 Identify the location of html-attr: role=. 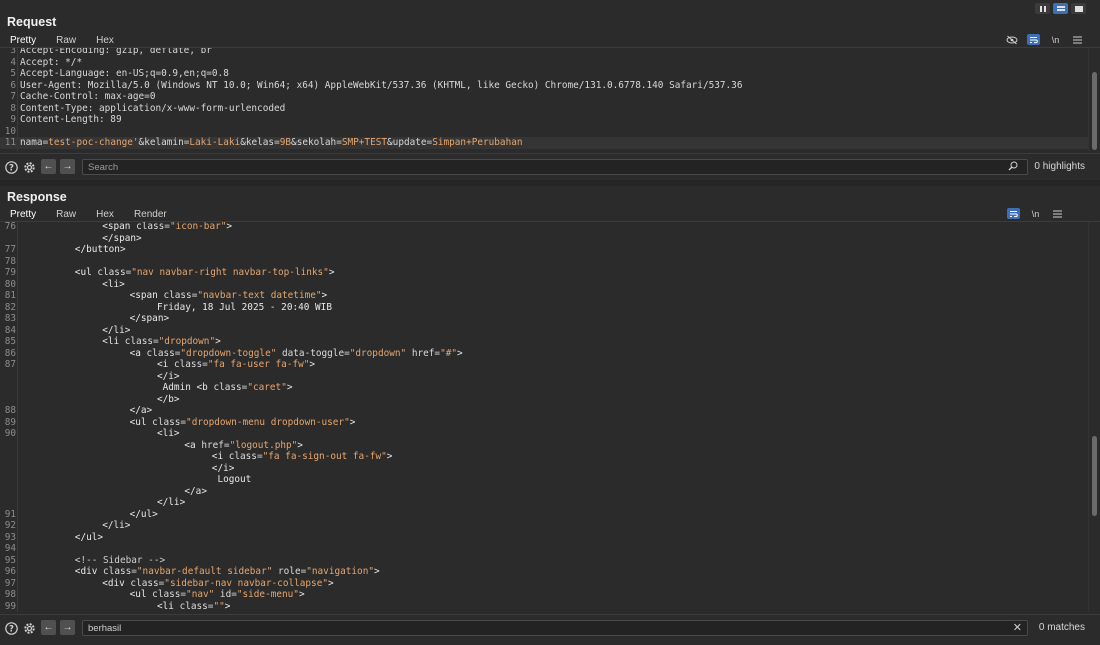
(289, 571).